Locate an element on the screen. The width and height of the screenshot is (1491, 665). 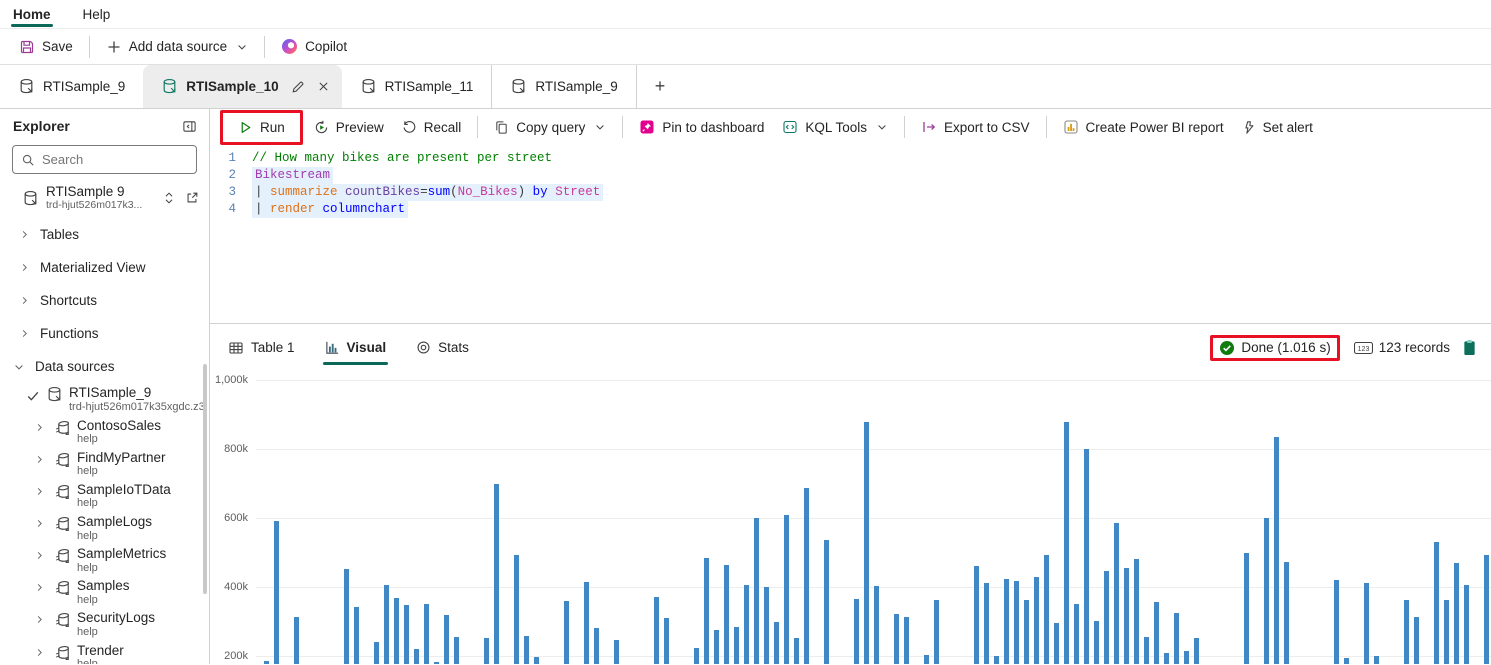
tab-rtisample-10: RTISample_10 is located at coordinates (242, 86).